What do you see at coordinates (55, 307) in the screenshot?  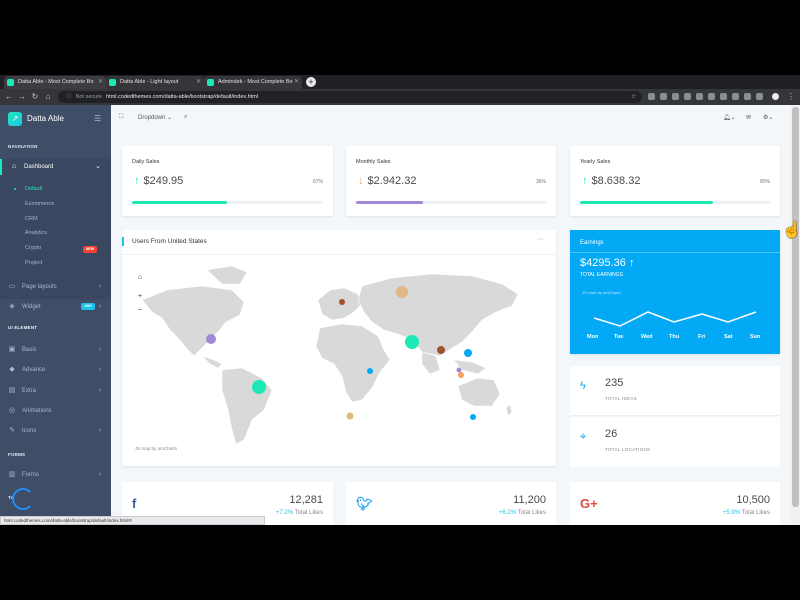 I see `sidebar-item-widget: ◈ Widget 100+ ›` at bounding box center [55, 307].